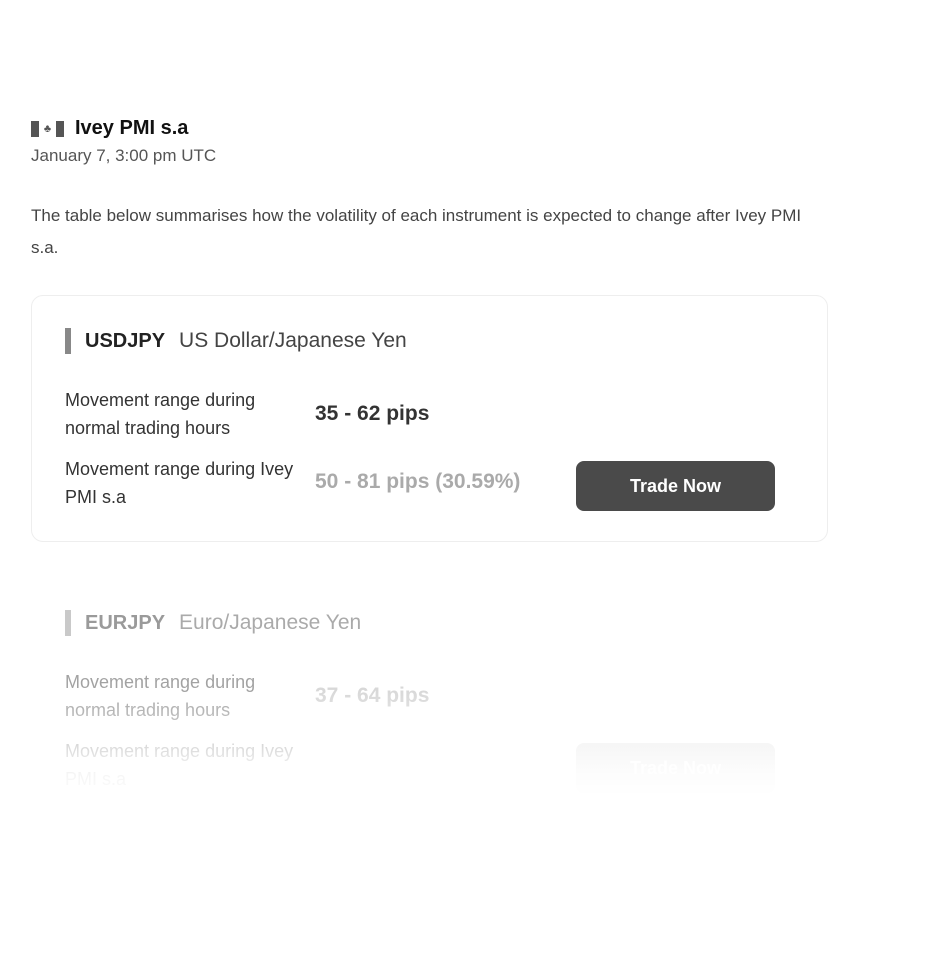 This screenshot has height=956, width=940. Describe the element at coordinates (372, 695) in the screenshot. I see `normal-range-value: 37 - 64 pips` at that location.